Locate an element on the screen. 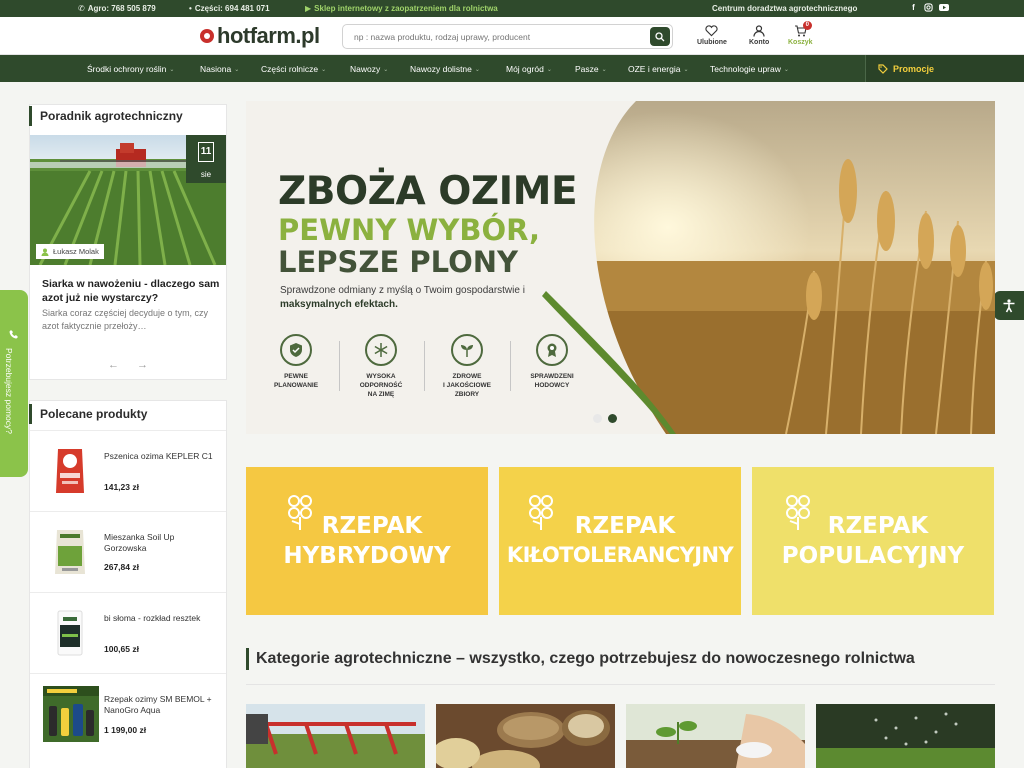 This screenshot has height=768, width=1024. accessibility-icon is located at coordinates (1009, 305).